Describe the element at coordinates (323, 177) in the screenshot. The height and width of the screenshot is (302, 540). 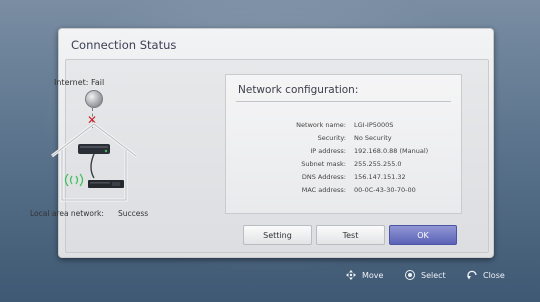
I see `config-key: DNS Address:` at that location.